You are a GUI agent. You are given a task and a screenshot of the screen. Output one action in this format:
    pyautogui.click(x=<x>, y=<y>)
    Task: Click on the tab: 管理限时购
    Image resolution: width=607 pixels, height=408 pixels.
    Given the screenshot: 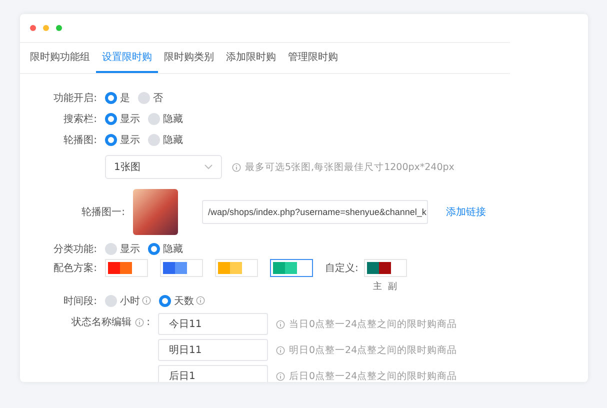 What is the action you would take?
    pyautogui.click(x=313, y=58)
    